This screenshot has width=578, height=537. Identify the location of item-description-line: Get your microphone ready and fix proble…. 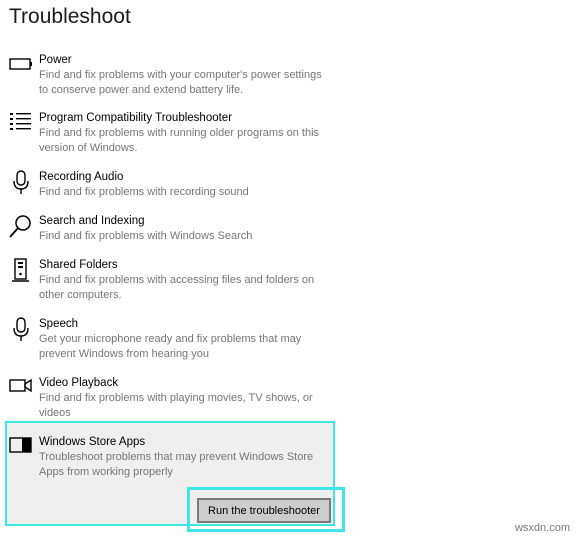
(170, 339).